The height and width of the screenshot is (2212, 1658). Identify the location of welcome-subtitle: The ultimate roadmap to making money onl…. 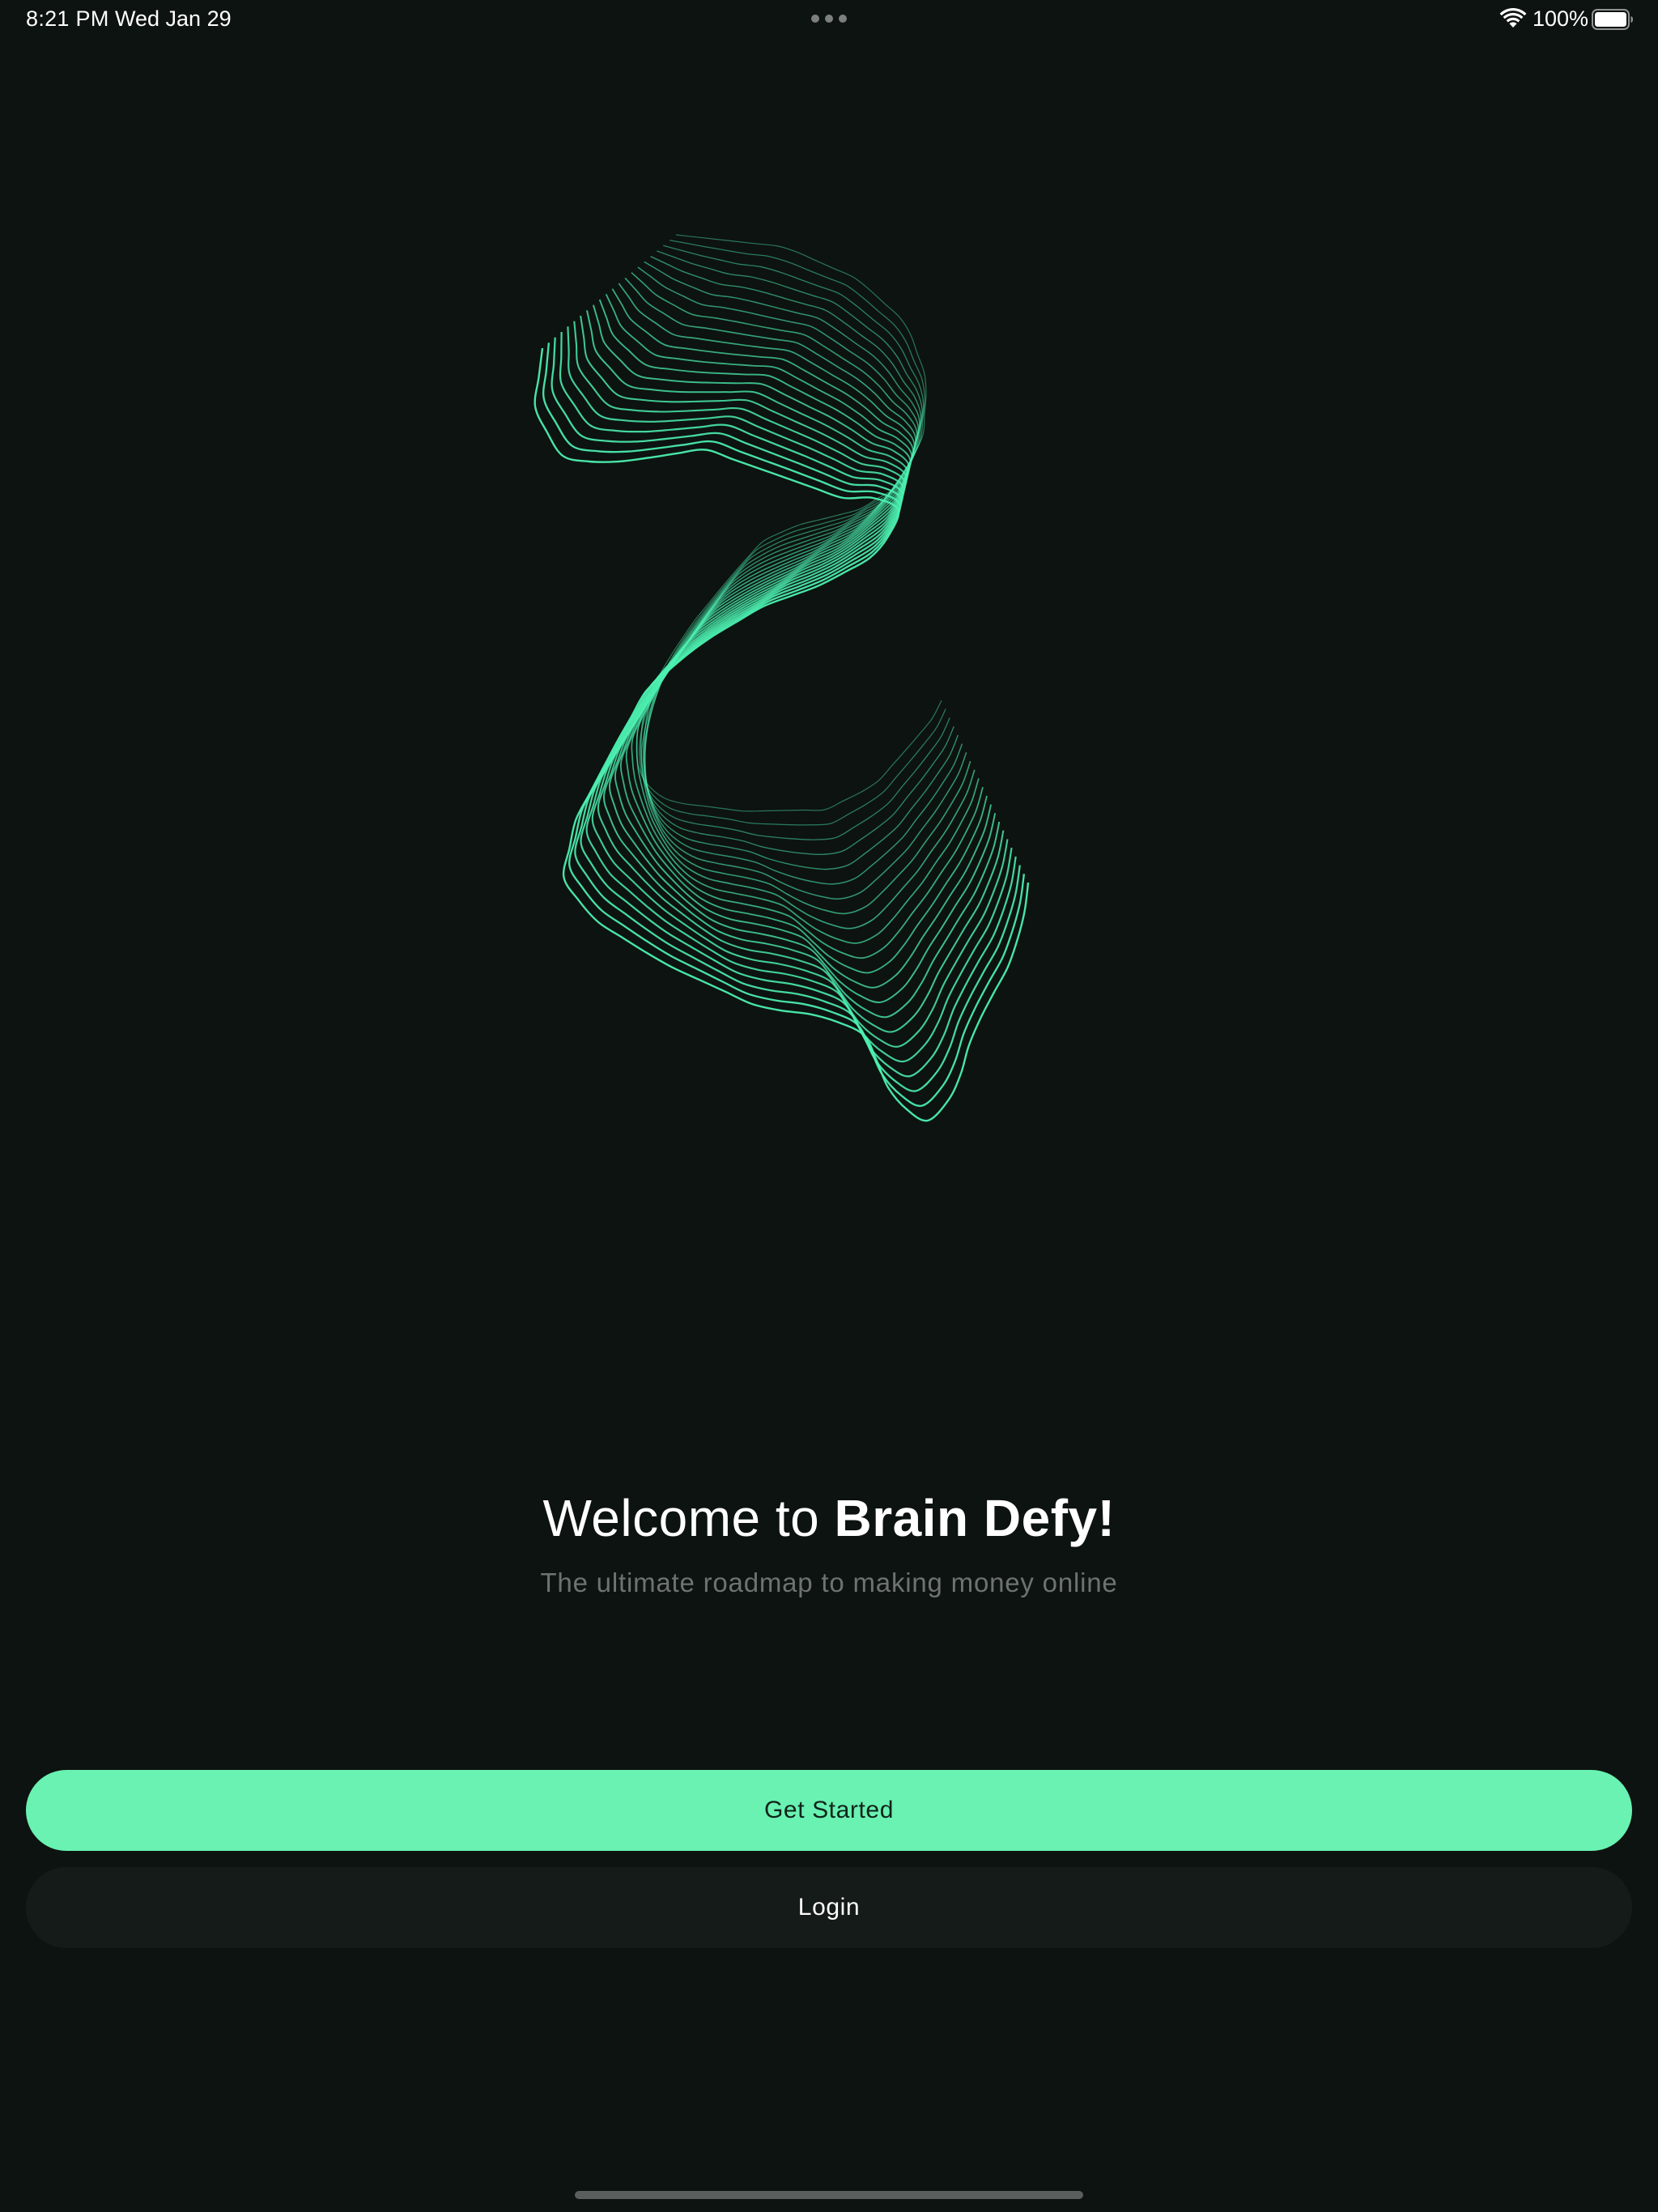
(829, 1582).